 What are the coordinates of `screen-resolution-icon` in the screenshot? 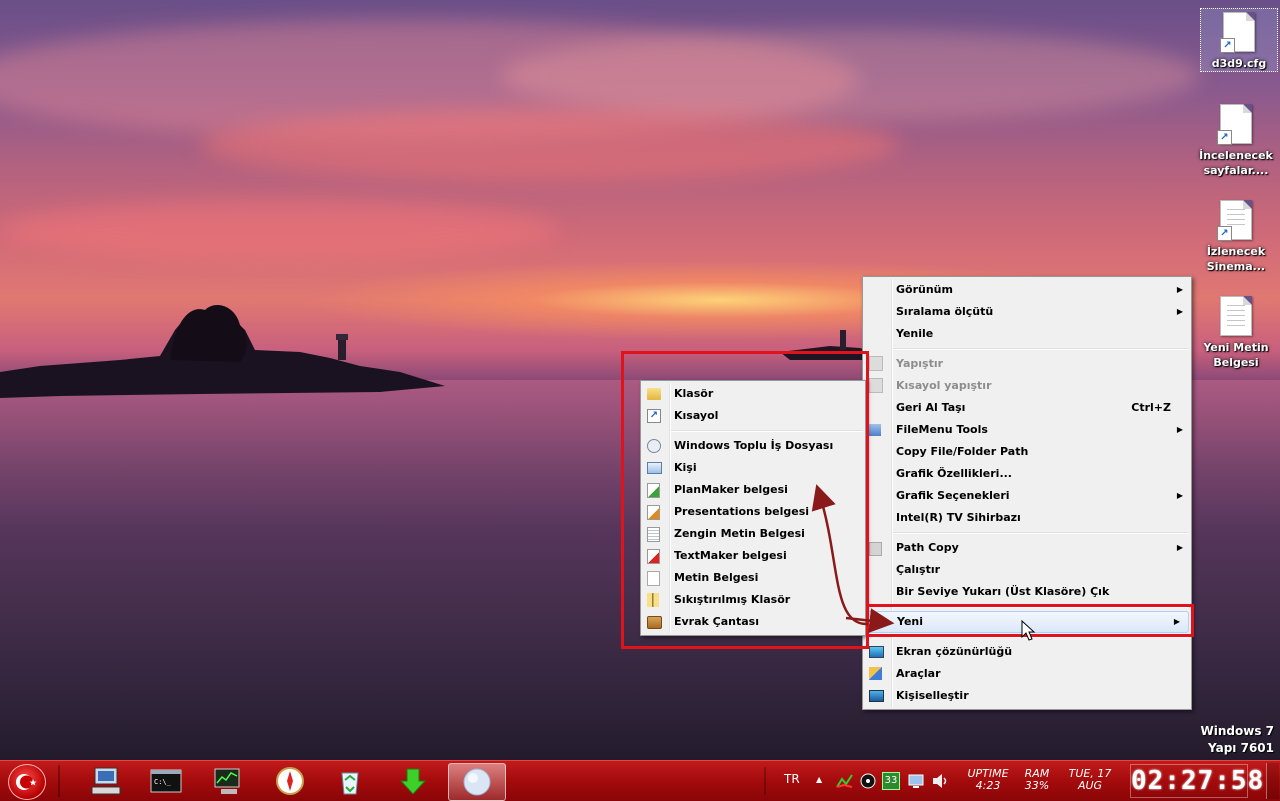 It's located at (876, 652).